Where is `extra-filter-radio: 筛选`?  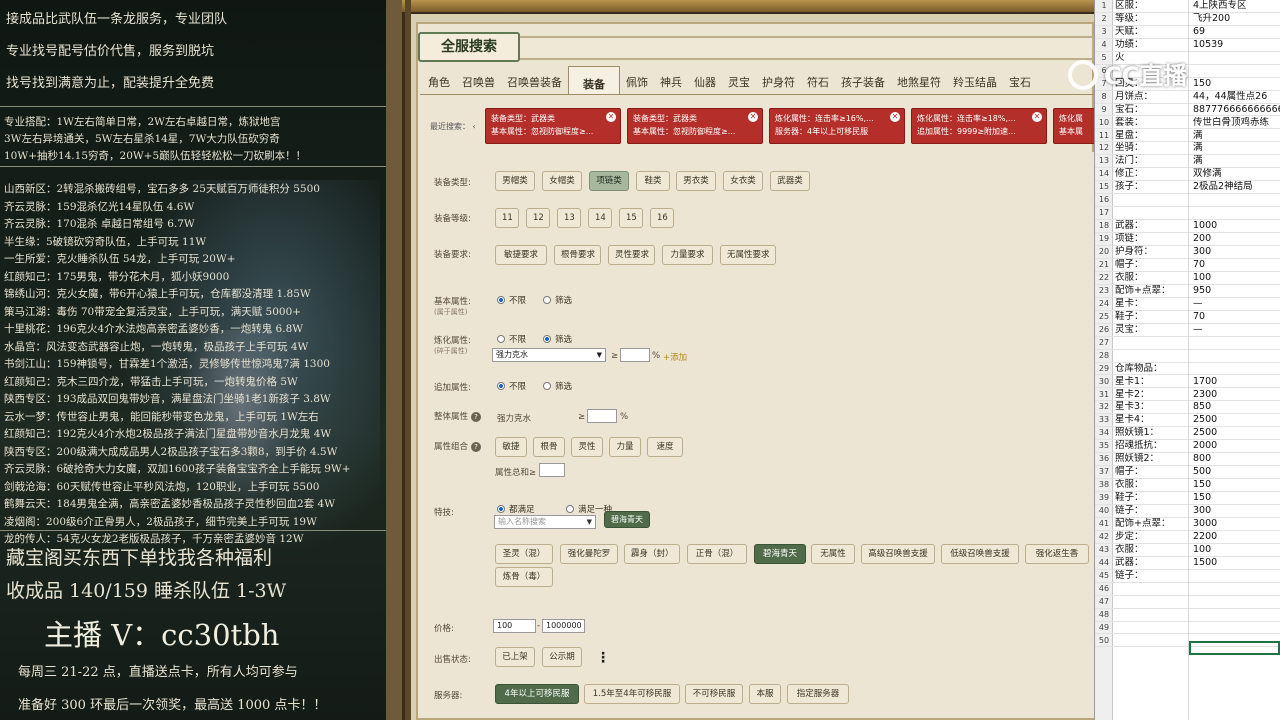 extra-filter-radio: 筛选 is located at coordinates (557, 386).